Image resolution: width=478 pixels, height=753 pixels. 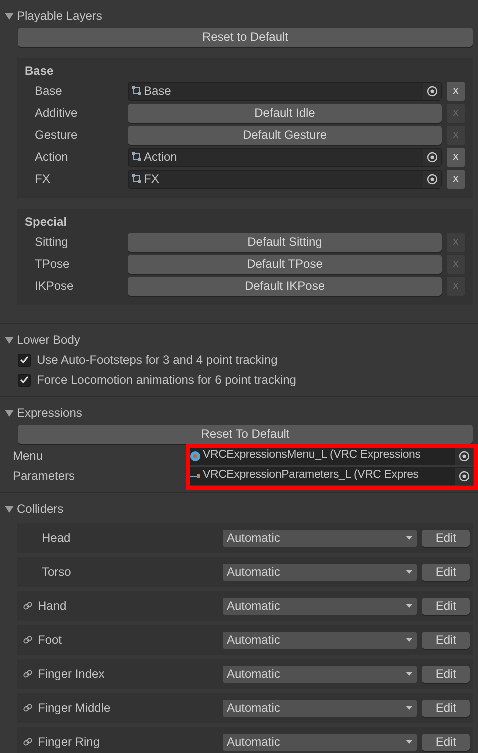 I want to click on group-title: Special, so click(x=46, y=222).